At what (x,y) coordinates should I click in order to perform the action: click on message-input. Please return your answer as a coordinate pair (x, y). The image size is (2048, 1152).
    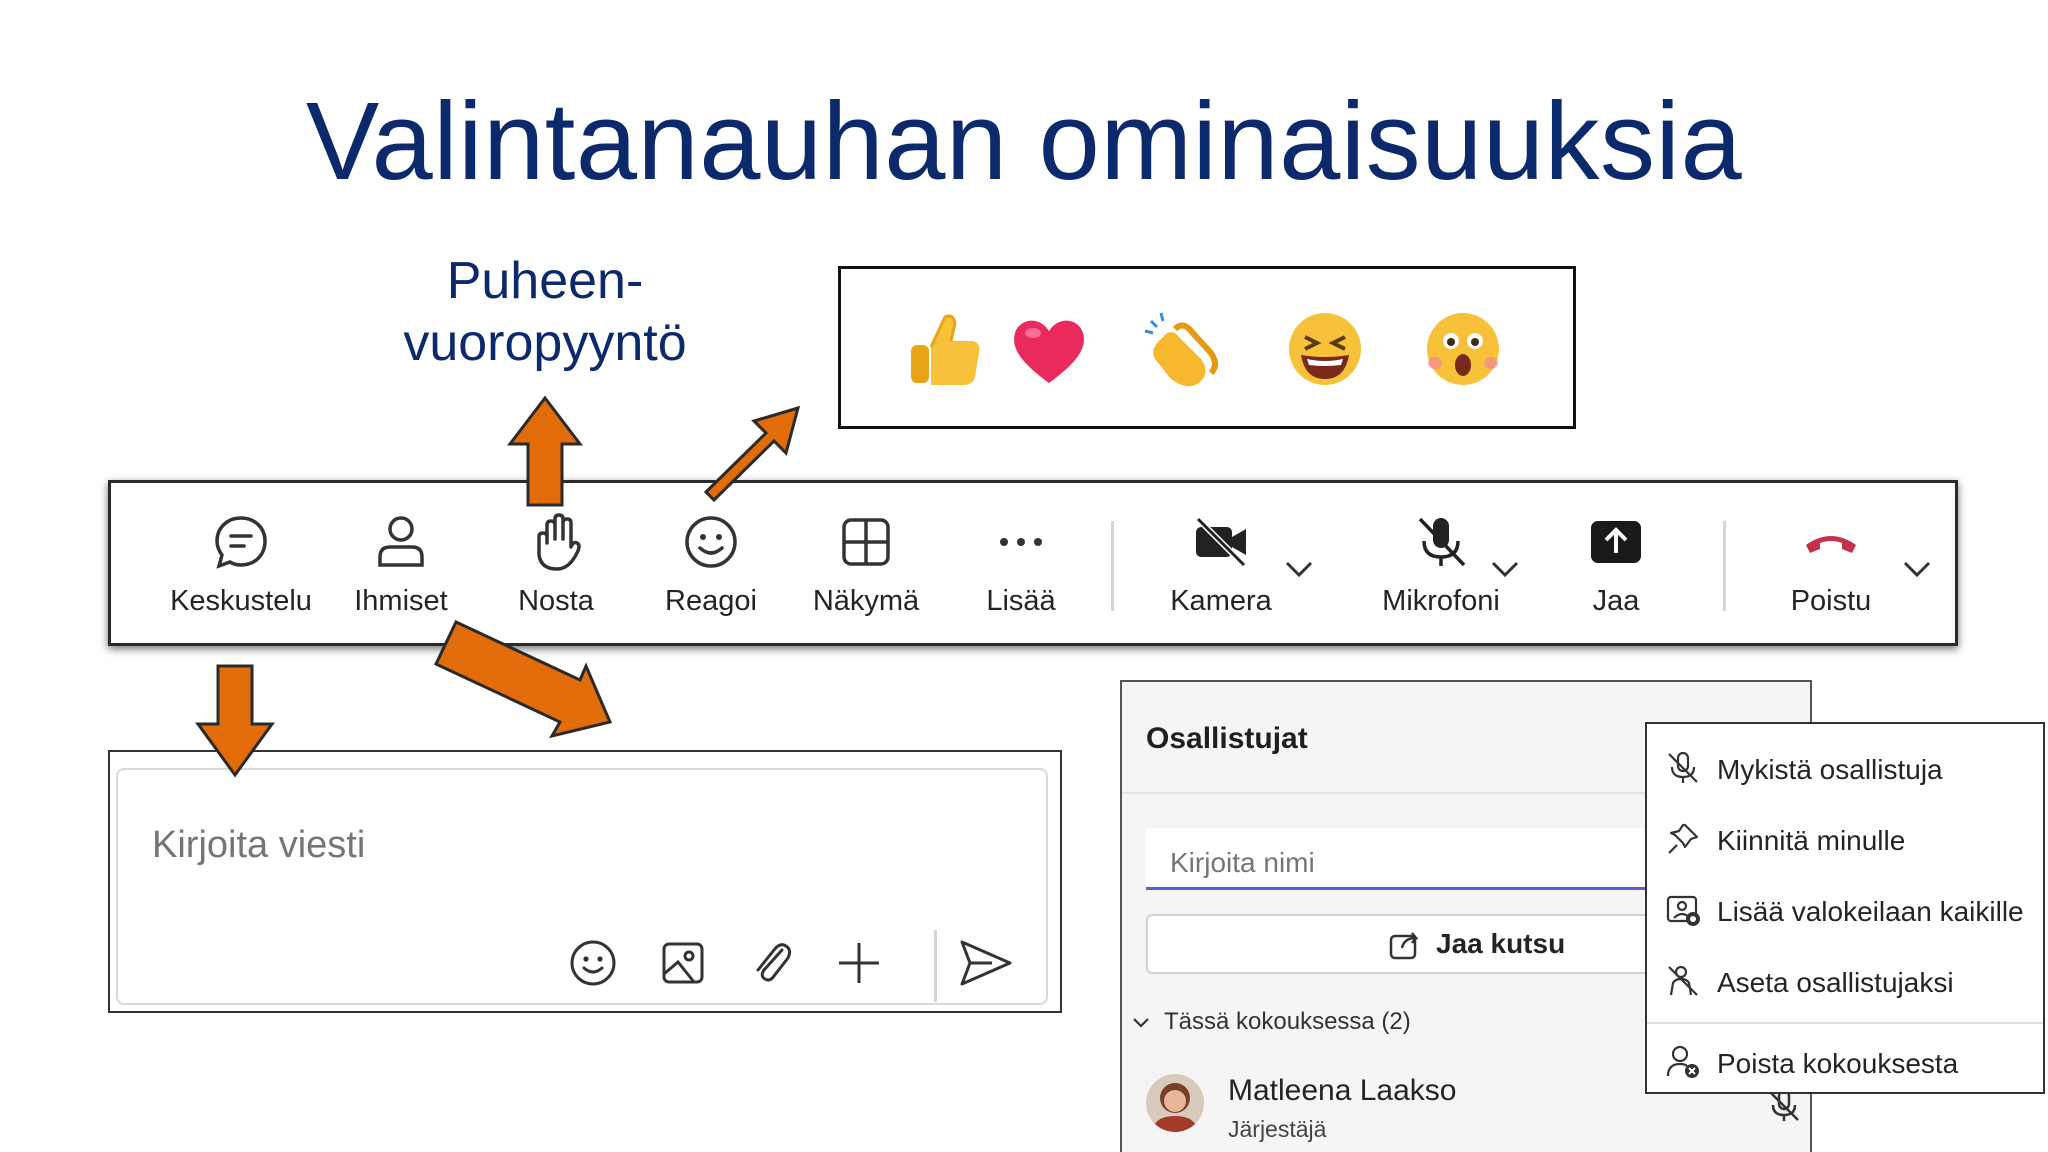
    Looking at the image, I should click on (452, 845).